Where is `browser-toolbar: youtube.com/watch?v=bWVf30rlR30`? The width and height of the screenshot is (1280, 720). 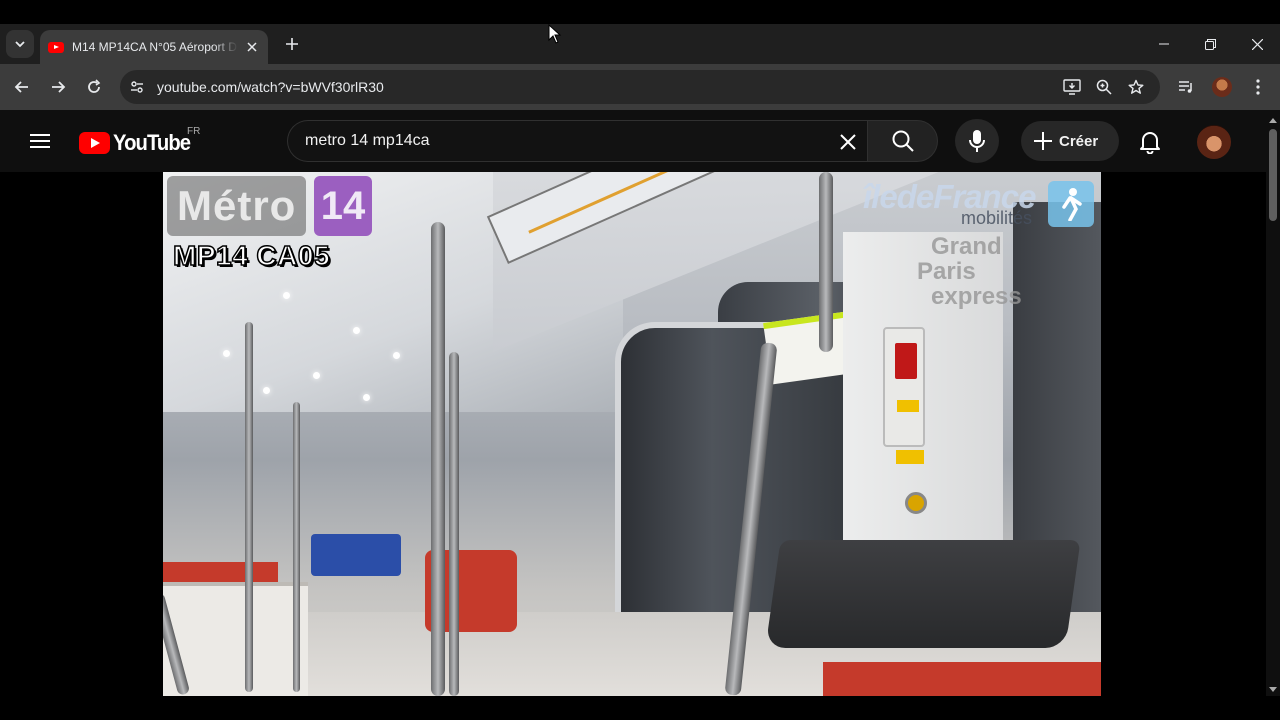
browser-toolbar: youtube.com/watch?v=bWVf30rlR30 is located at coordinates (640, 87).